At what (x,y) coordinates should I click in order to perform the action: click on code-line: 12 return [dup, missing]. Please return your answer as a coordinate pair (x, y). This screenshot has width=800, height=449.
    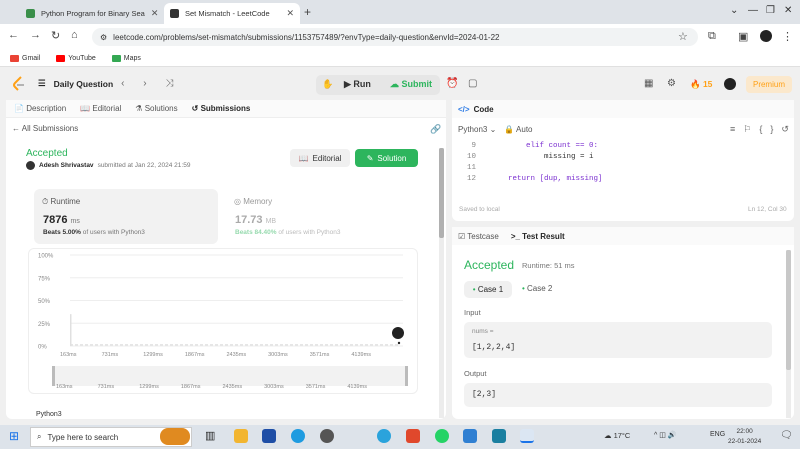
    Looking at the image, I should click on (529, 179).